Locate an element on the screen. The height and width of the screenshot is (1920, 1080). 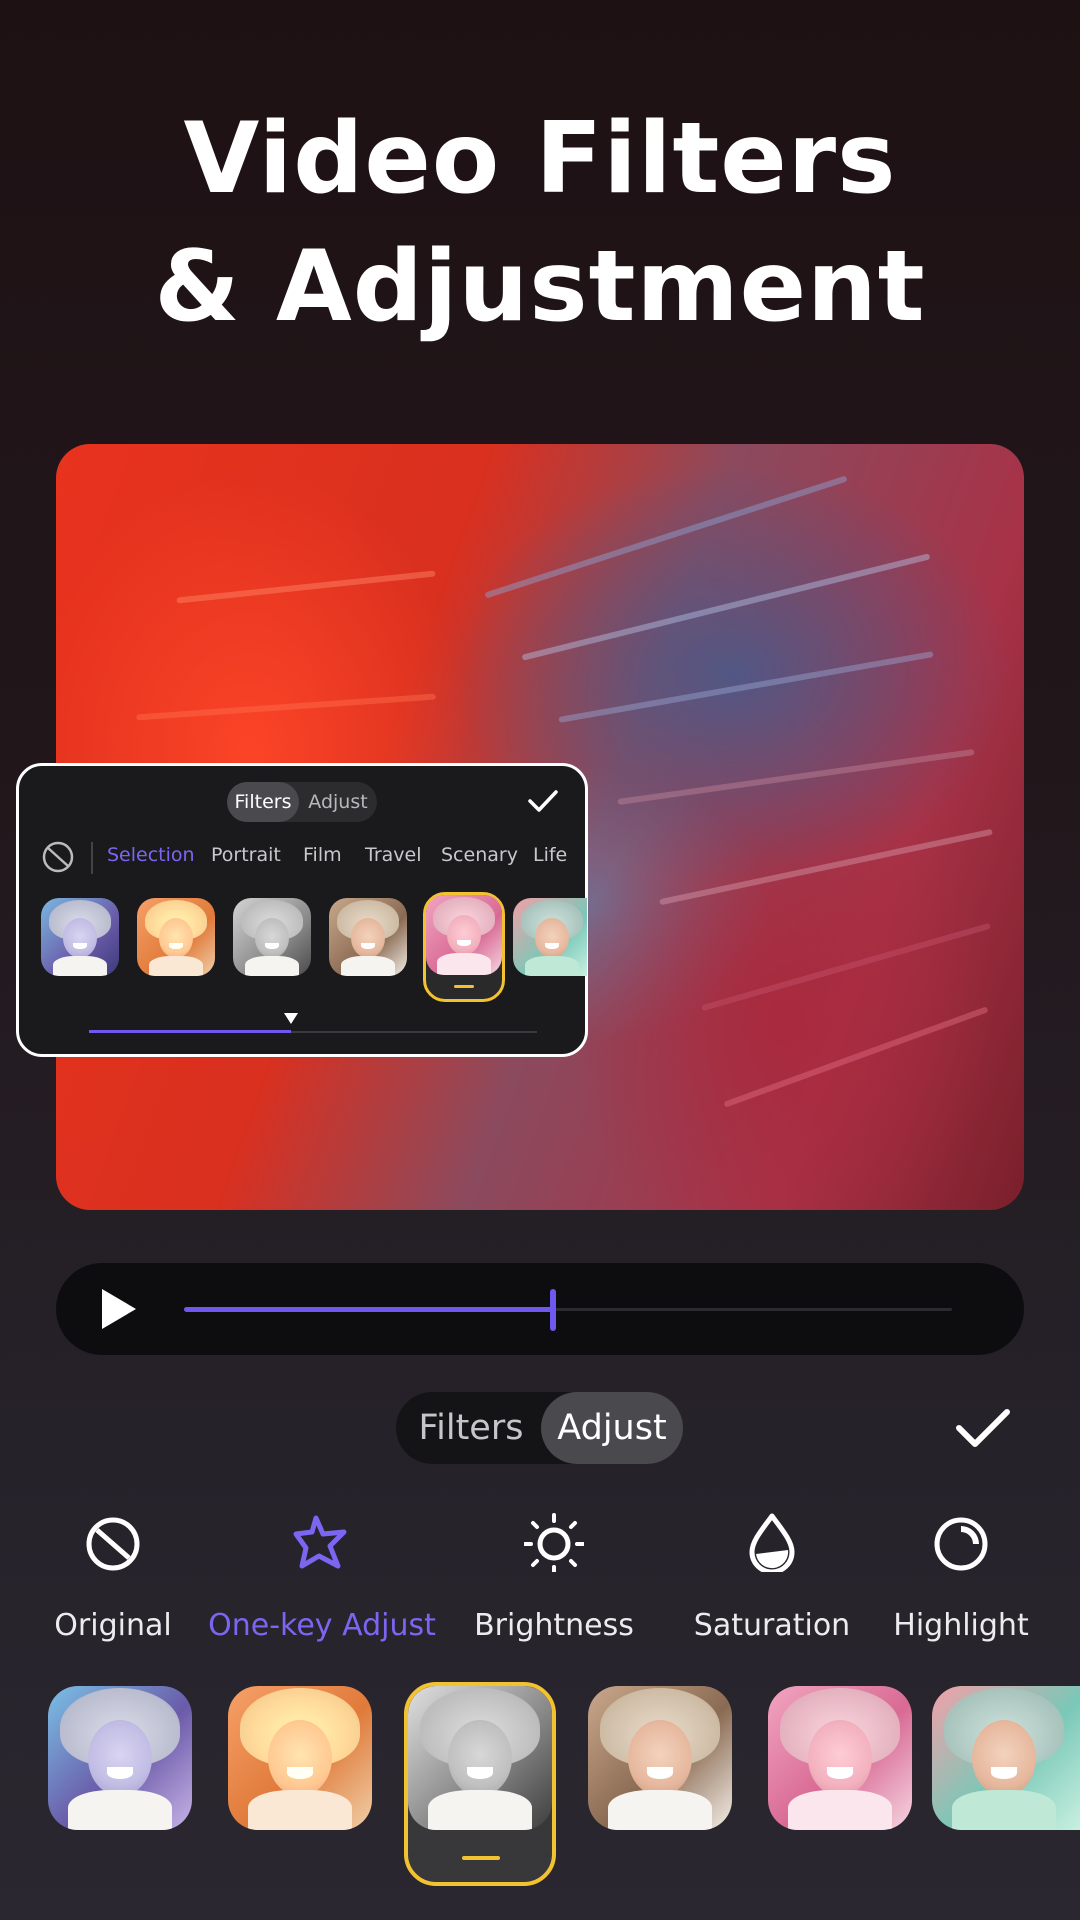
mode-toggle: Filters Adjust is located at coordinates (539, 1428).